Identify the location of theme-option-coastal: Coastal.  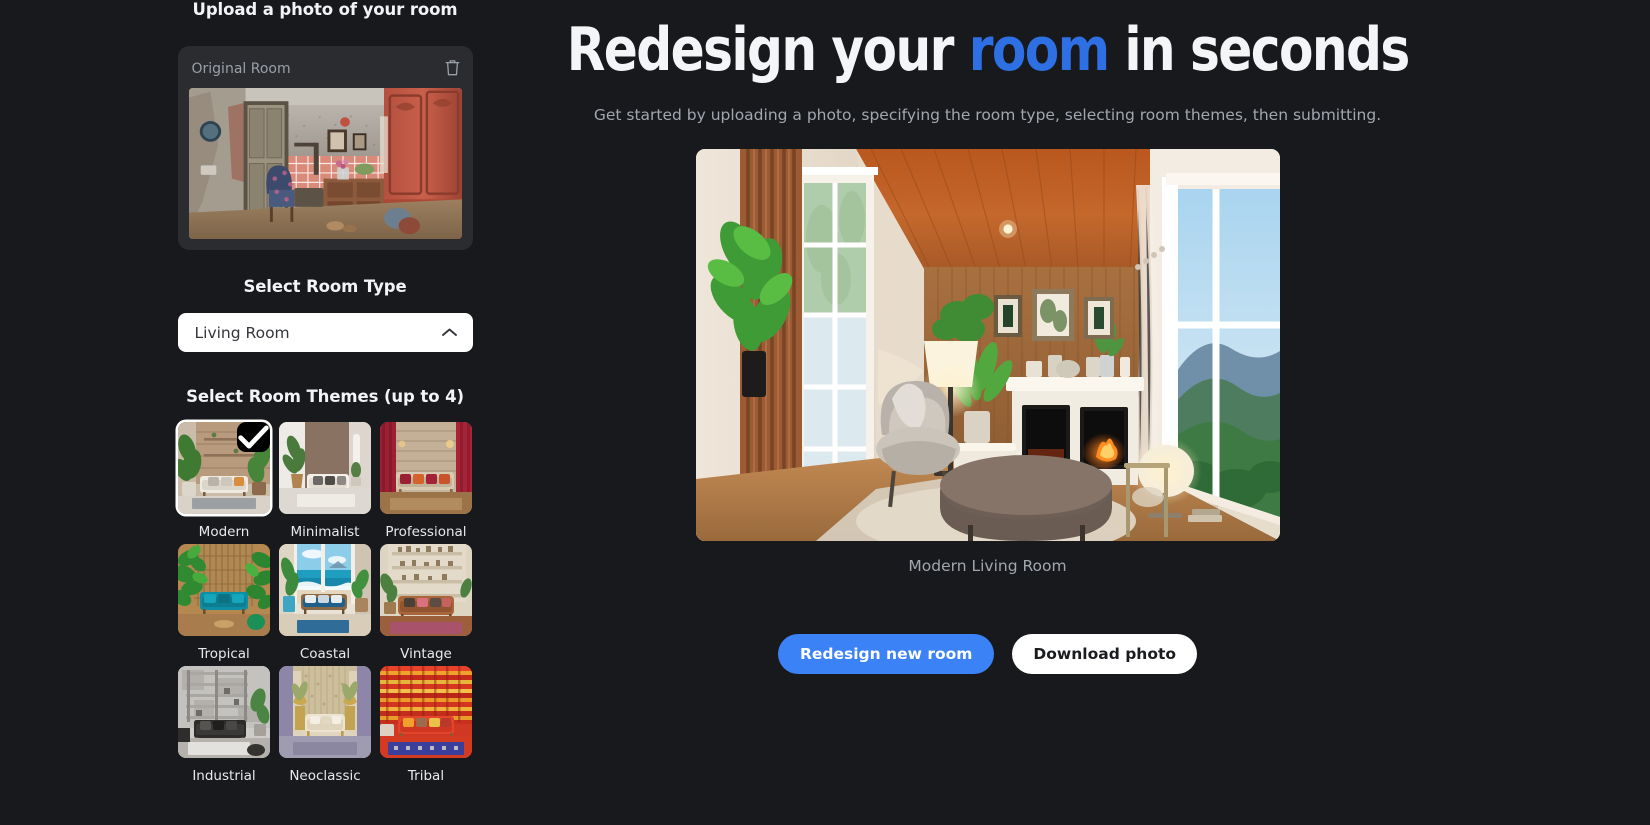
(325, 603).